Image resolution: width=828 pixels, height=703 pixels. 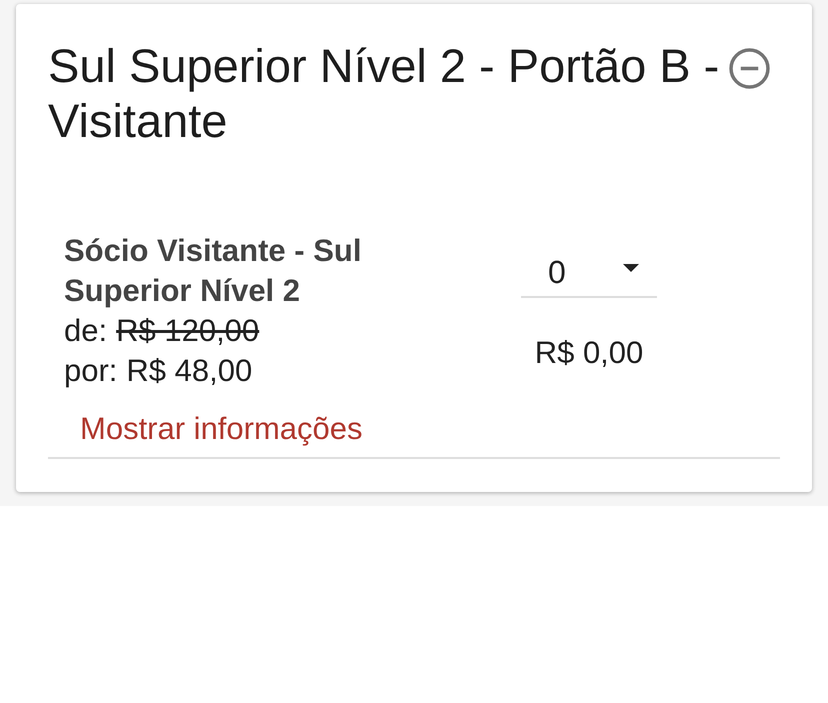 I want to click on subtotal-price: R$ 0,00, so click(x=589, y=353).